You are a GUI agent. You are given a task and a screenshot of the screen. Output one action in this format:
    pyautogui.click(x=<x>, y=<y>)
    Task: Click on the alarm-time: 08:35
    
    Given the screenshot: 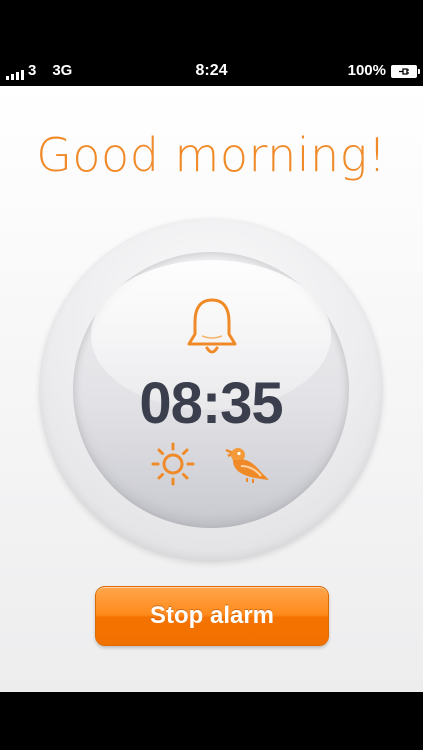 What is the action you would take?
    pyautogui.click(x=211, y=403)
    